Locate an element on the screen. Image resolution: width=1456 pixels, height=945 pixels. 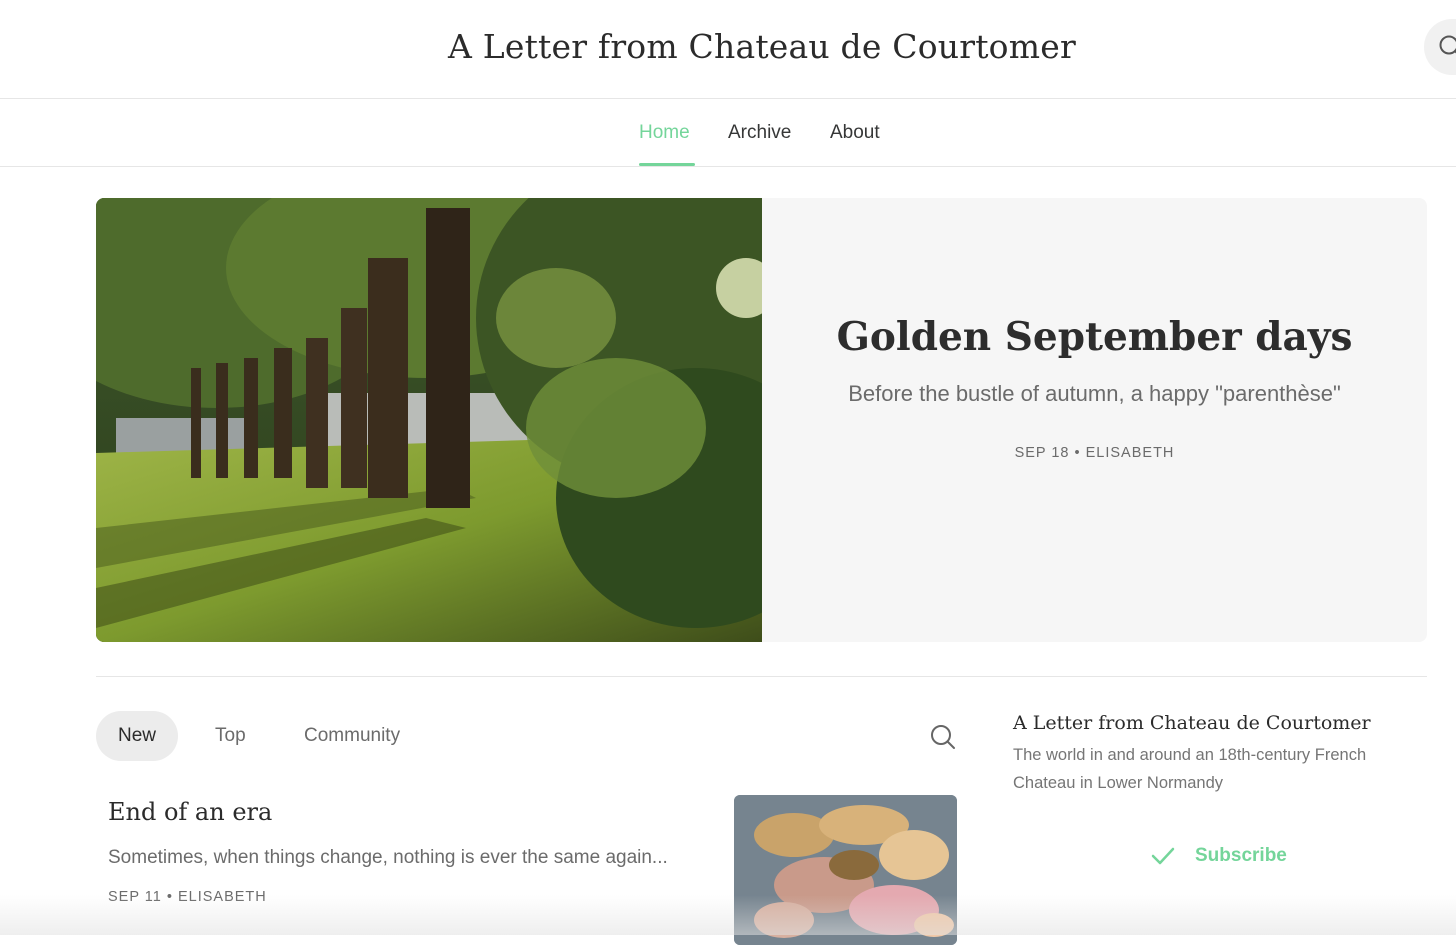
feed-tab-community: Community is located at coordinates (352, 736).